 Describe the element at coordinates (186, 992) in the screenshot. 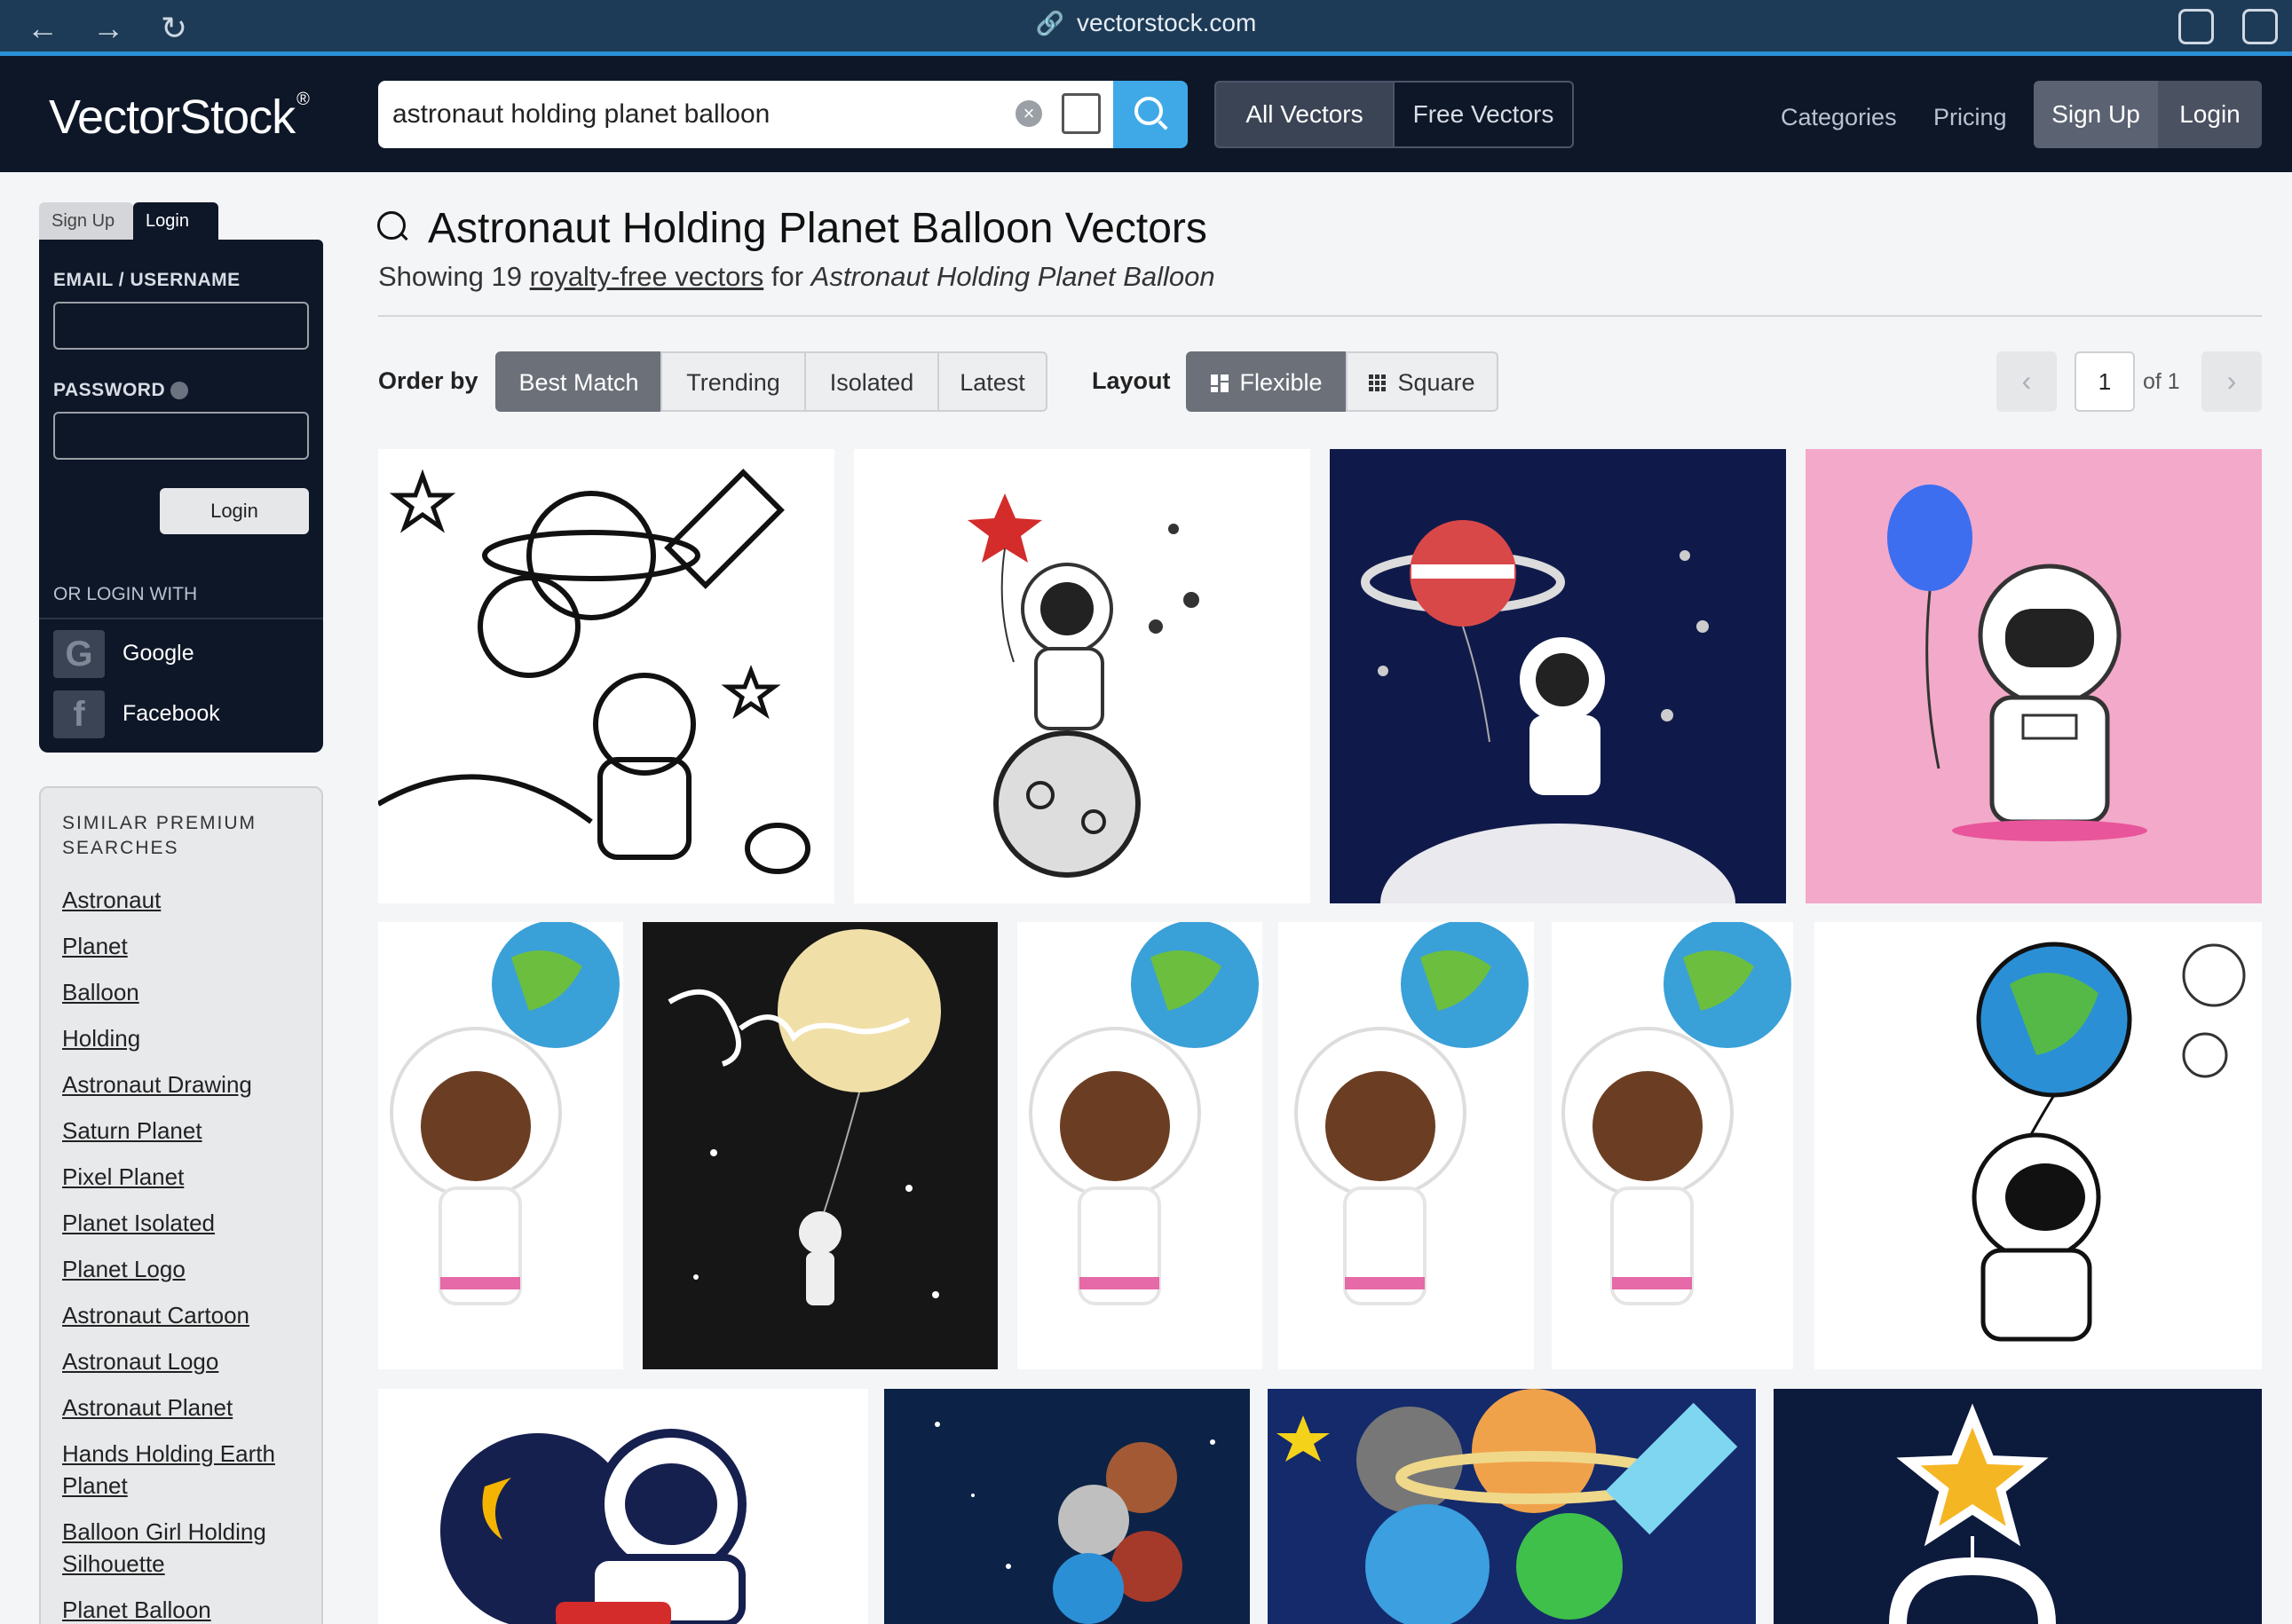

I see `similar-search-link: Balloon` at that location.